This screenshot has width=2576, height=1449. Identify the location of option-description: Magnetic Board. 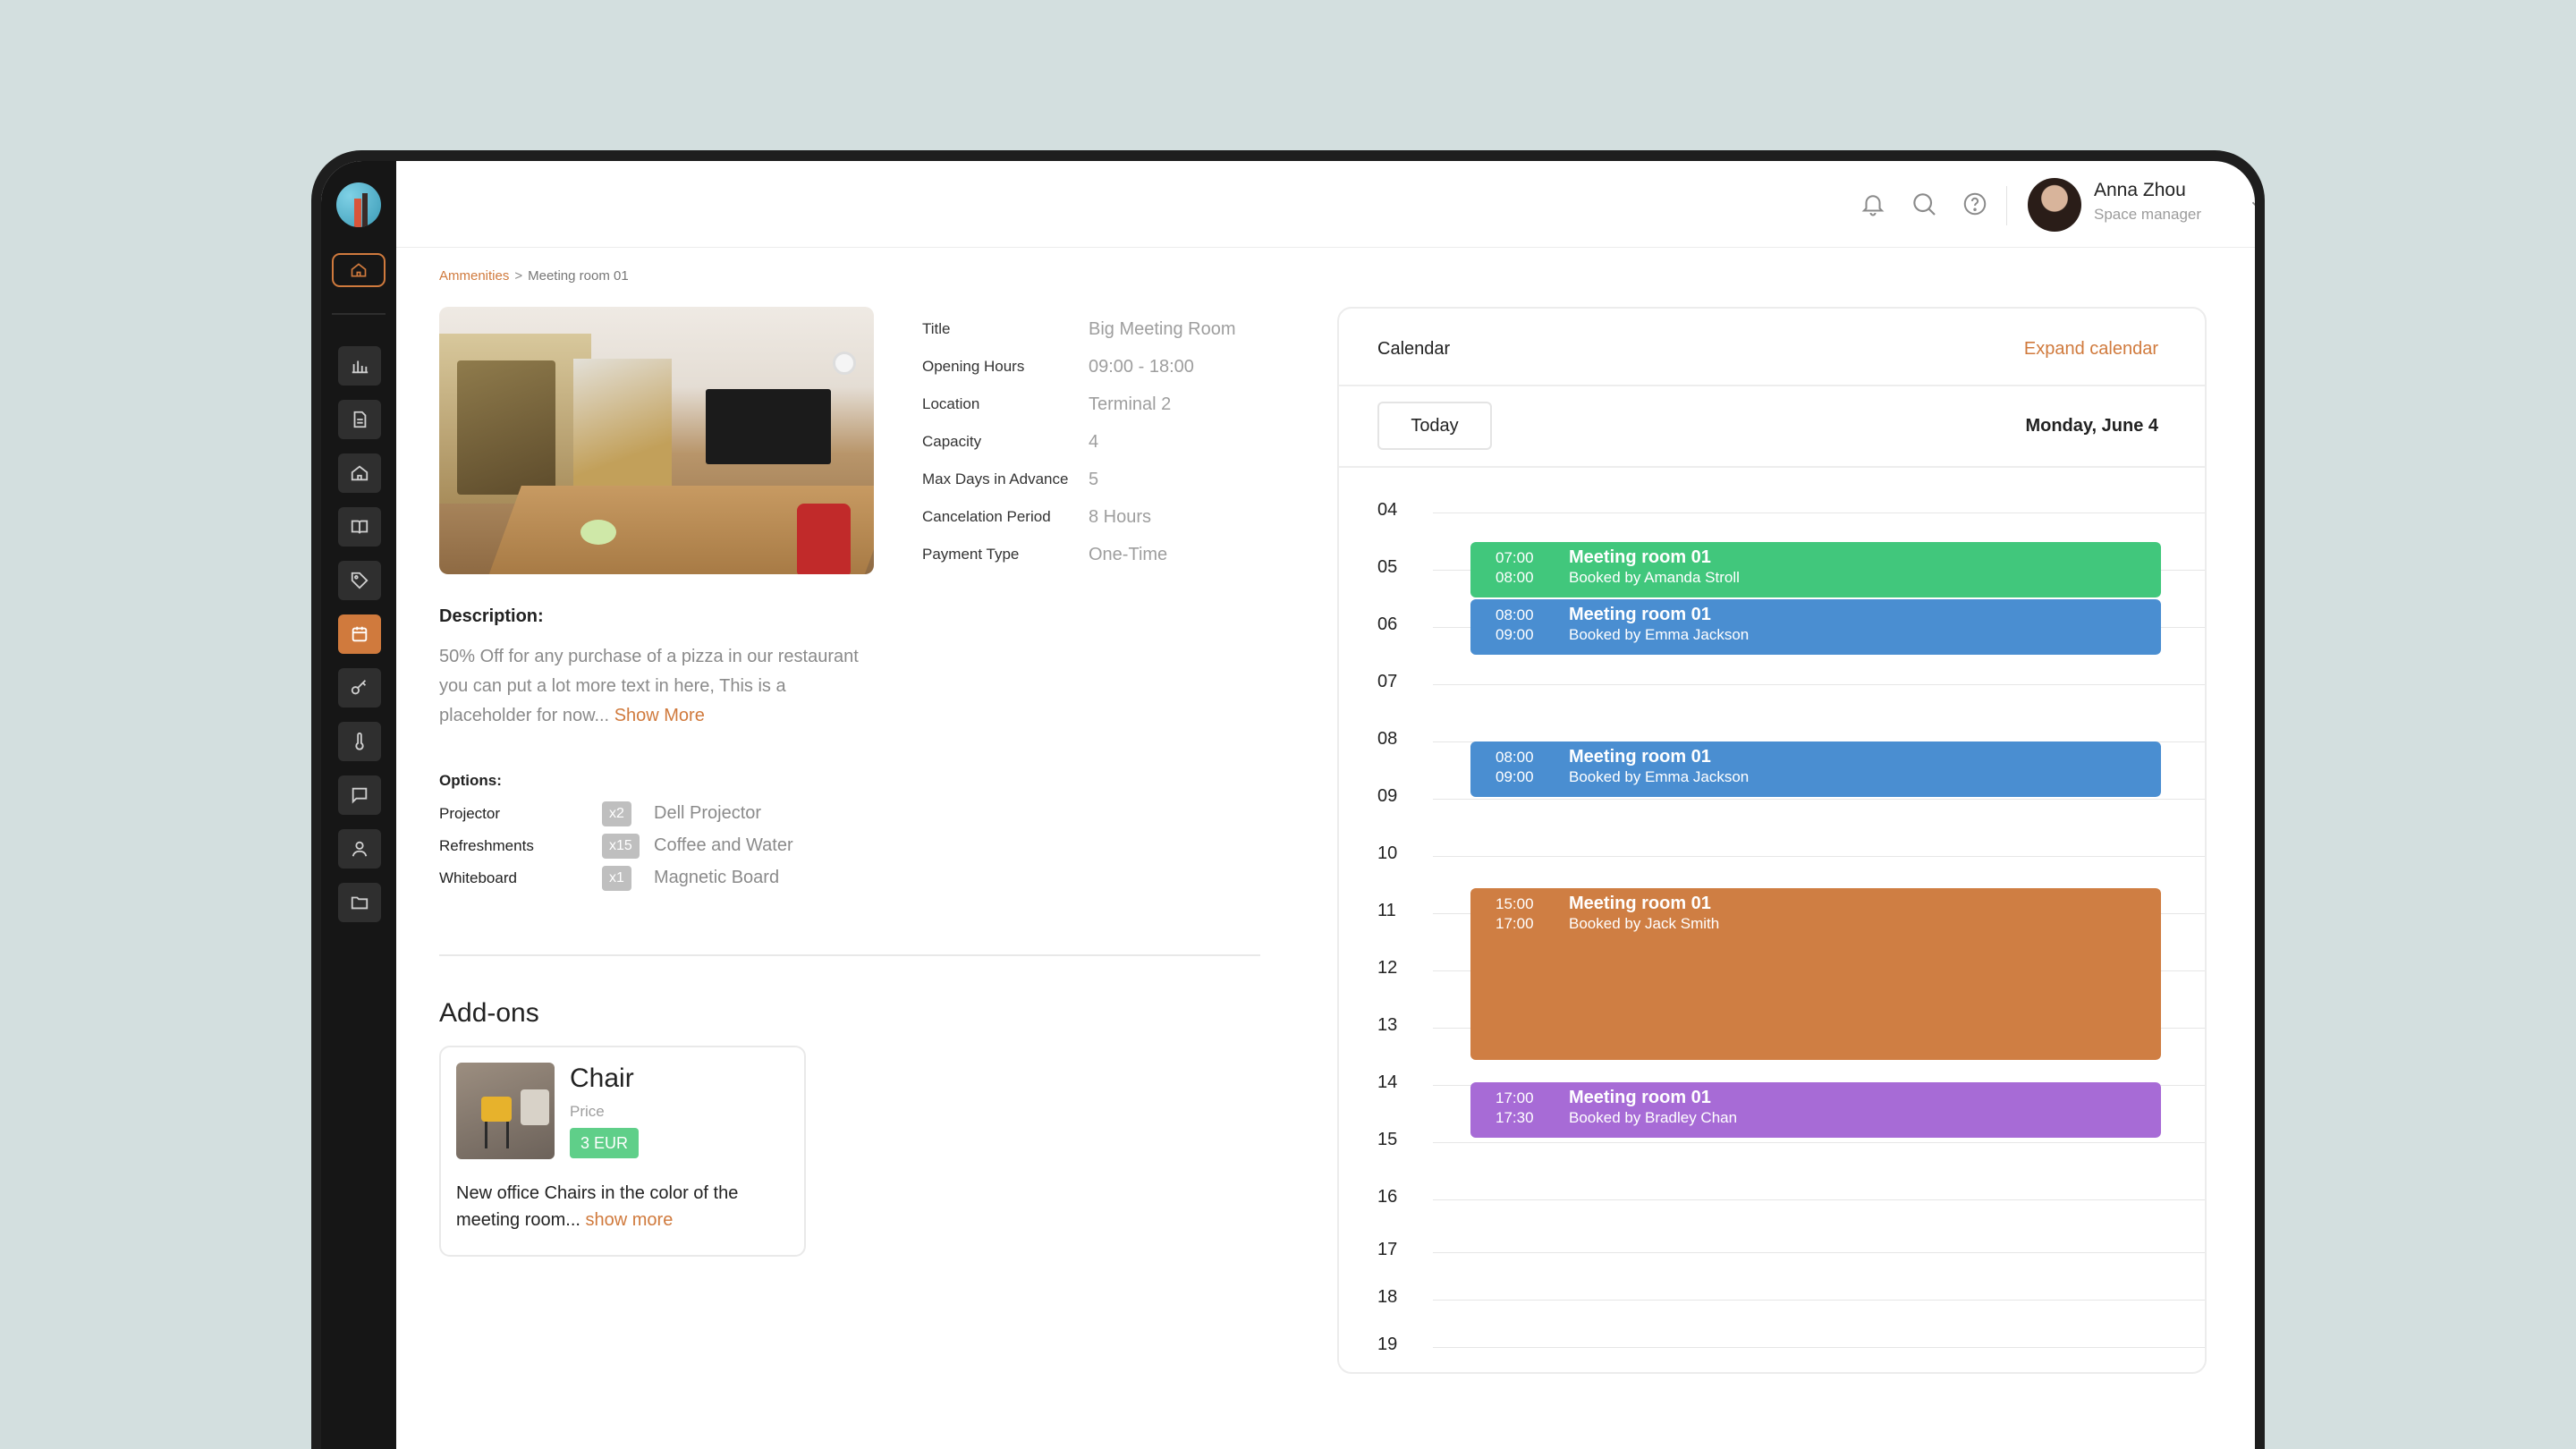
(717, 877).